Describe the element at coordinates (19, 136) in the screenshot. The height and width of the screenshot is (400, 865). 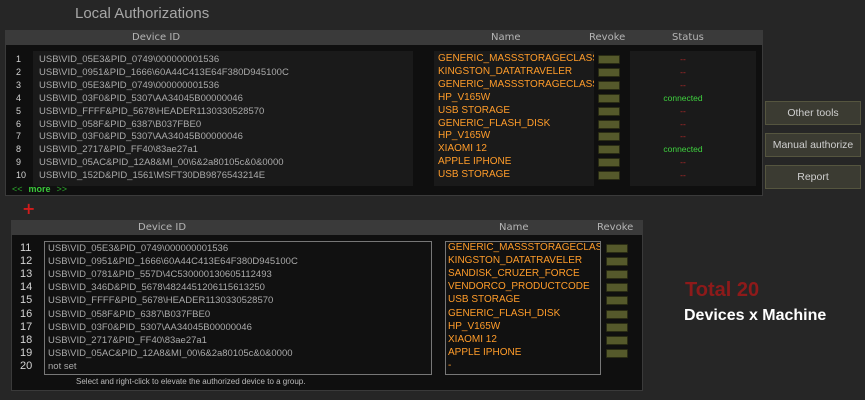
I see `row-number: 7` at that location.